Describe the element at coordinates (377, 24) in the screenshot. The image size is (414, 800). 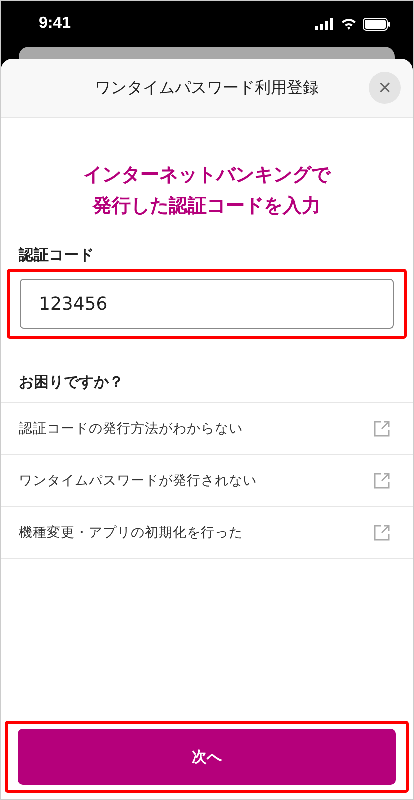
I see `battery-icon` at that location.